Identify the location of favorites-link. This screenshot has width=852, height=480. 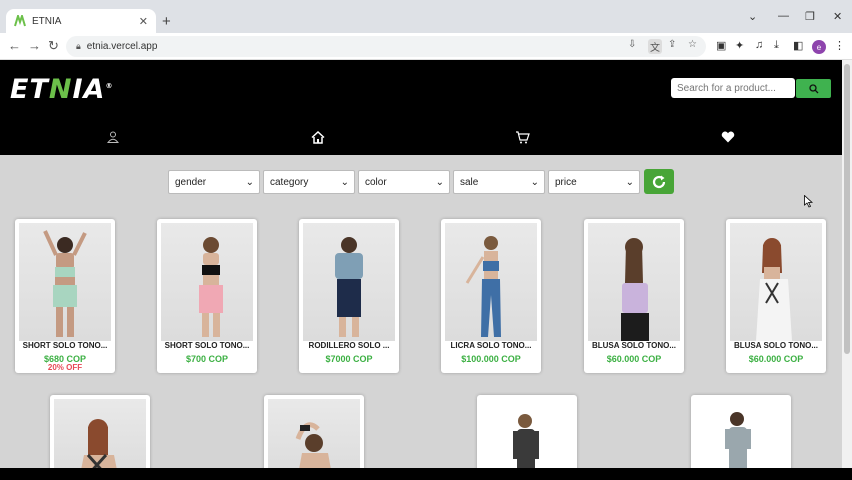
(728, 137).